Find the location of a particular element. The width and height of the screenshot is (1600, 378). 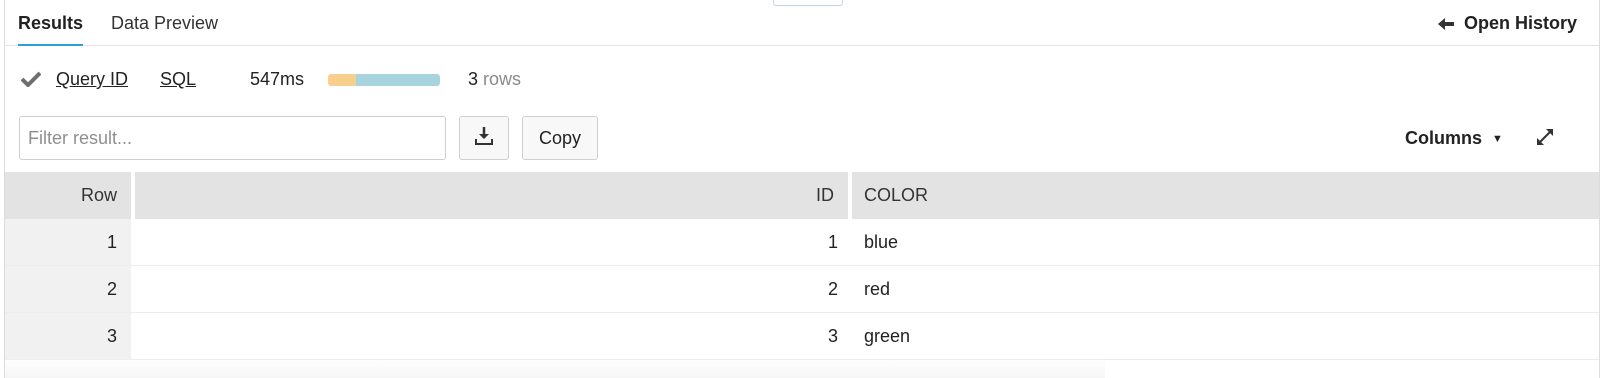

cell-color: red is located at coordinates (877, 288).